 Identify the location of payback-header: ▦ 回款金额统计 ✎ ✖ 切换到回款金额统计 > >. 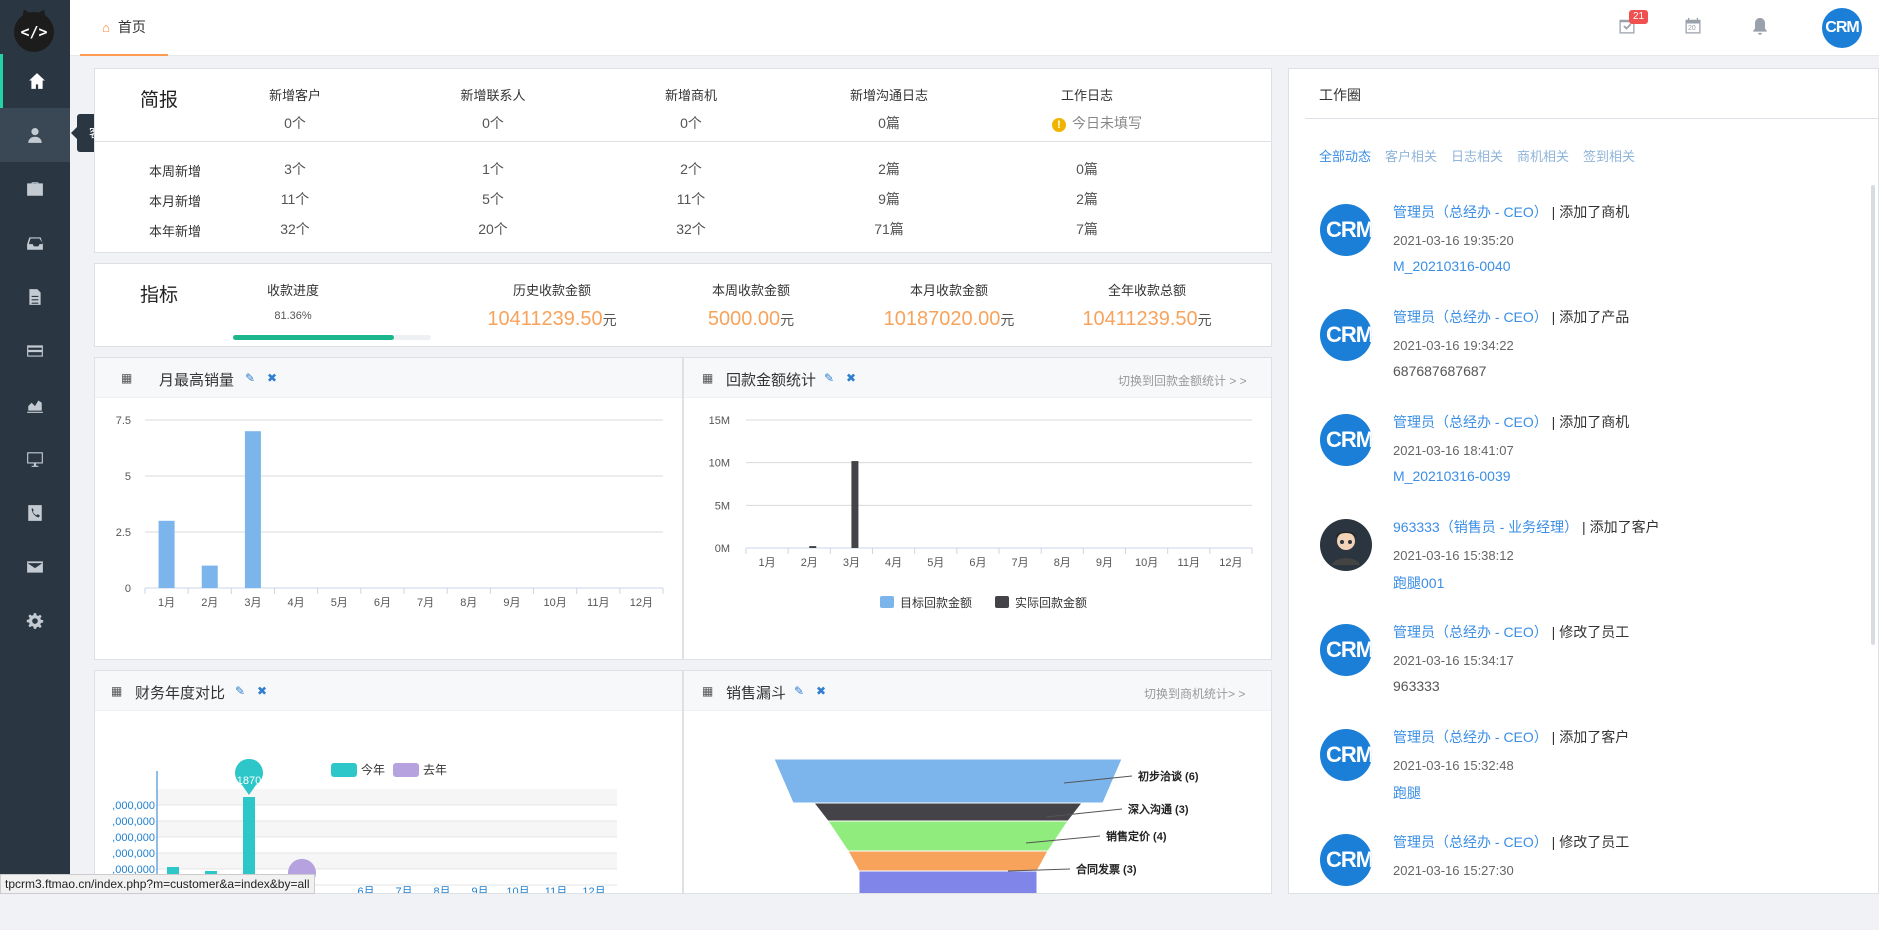
(977, 378).